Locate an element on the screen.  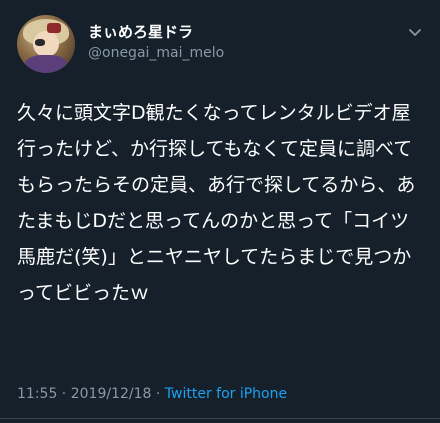
tweet-time: 11:55 is located at coordinates (37, 394).